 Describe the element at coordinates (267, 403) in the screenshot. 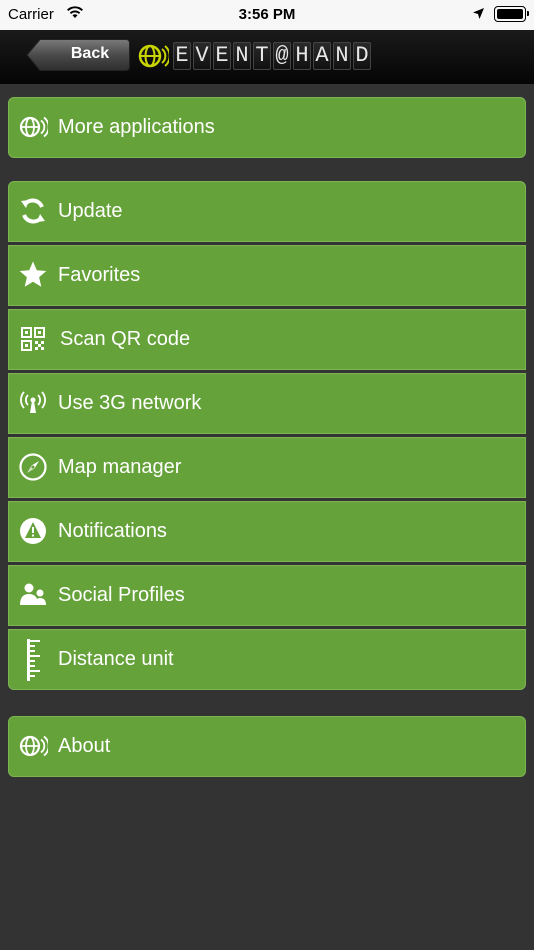

I see `menu-item-use-3g-network: Use 3G network` at that location.